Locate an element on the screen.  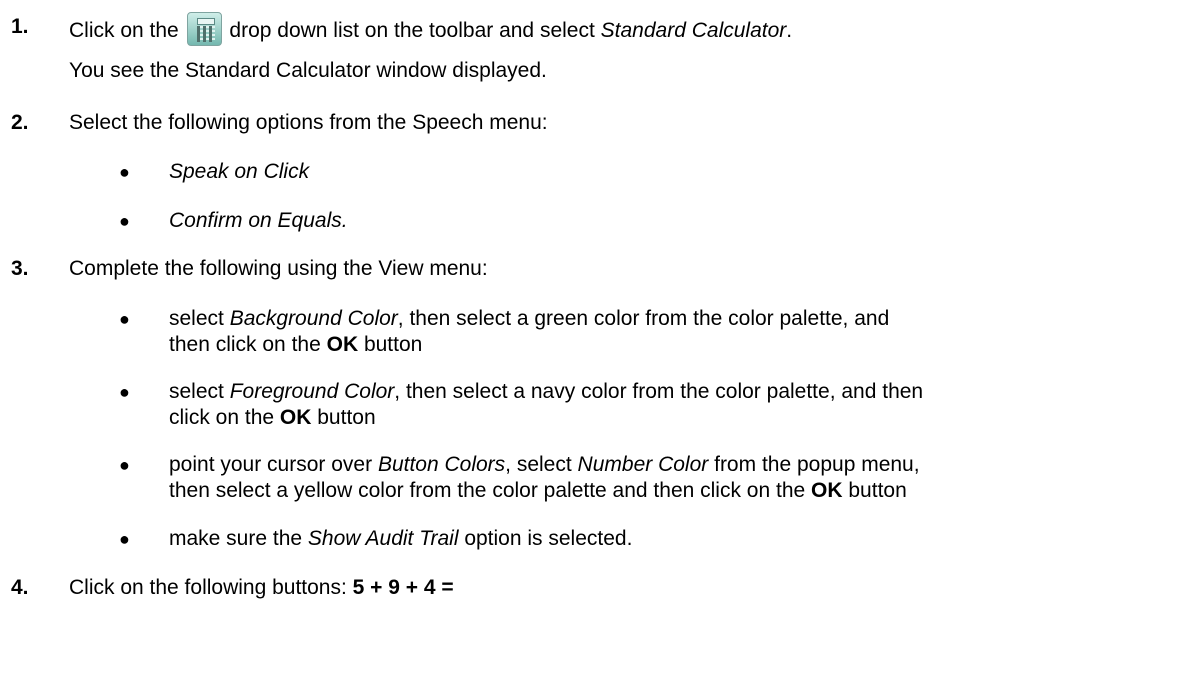
step-number: 4. is located at coordinates (20, 587).